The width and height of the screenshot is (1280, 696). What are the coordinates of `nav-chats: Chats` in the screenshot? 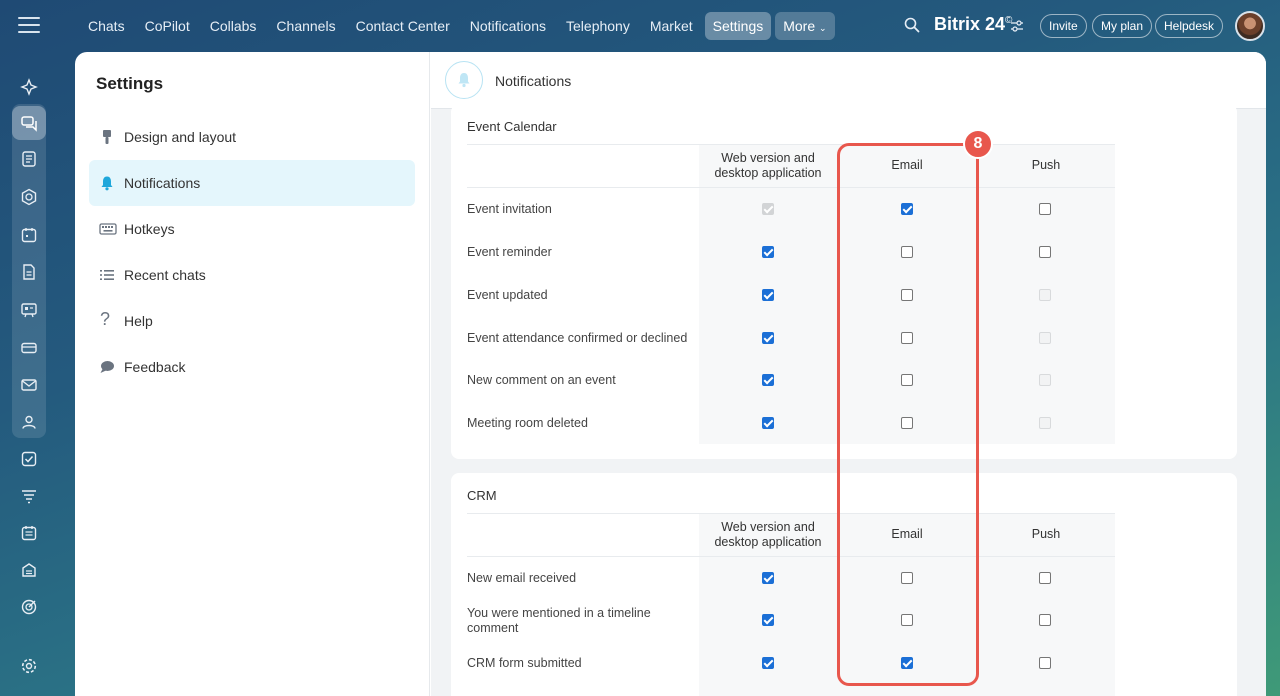 It's located at (106, 26).